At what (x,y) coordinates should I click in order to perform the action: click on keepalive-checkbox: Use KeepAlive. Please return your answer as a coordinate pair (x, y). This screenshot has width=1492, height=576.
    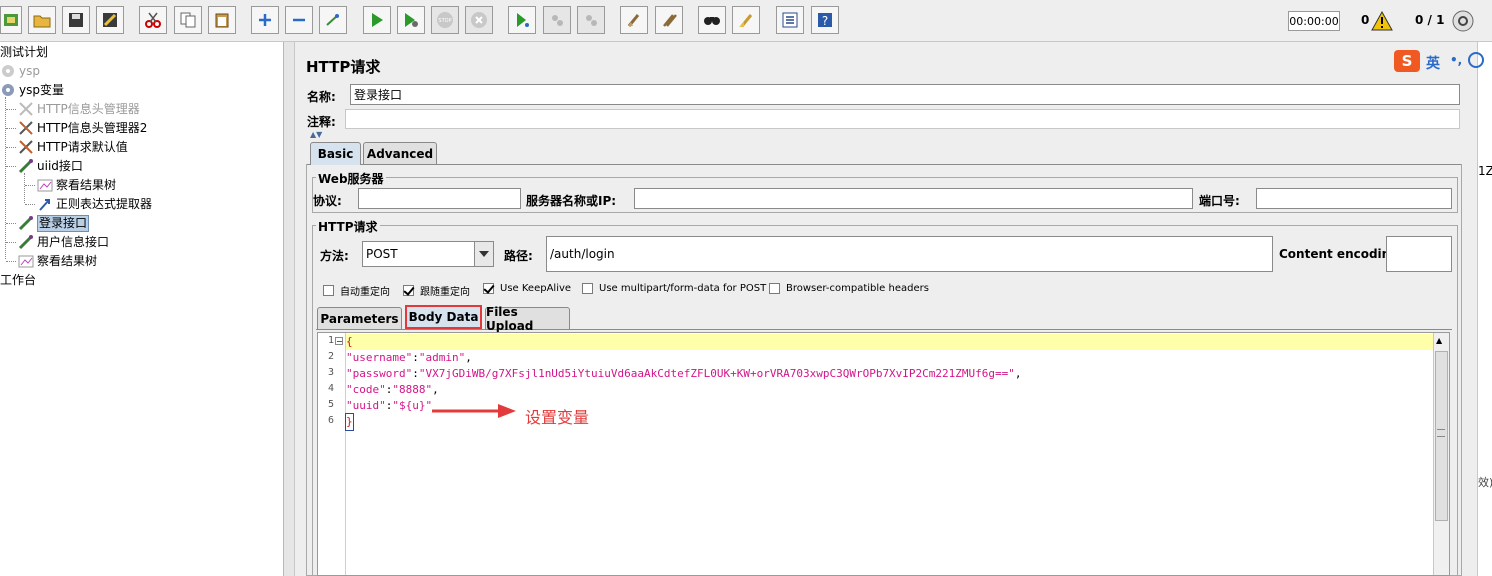
    Looking at the image, I should click on (527, 288).